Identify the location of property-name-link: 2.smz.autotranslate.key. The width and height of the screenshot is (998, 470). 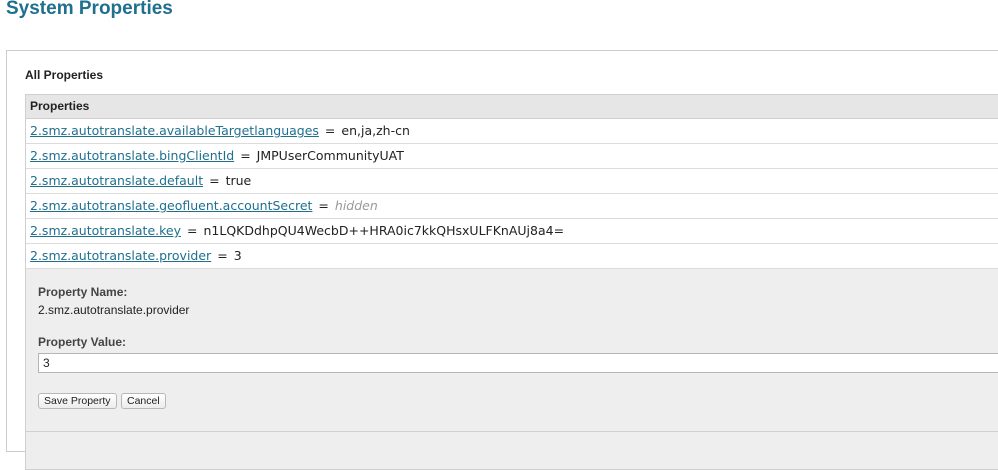
(105, 230).